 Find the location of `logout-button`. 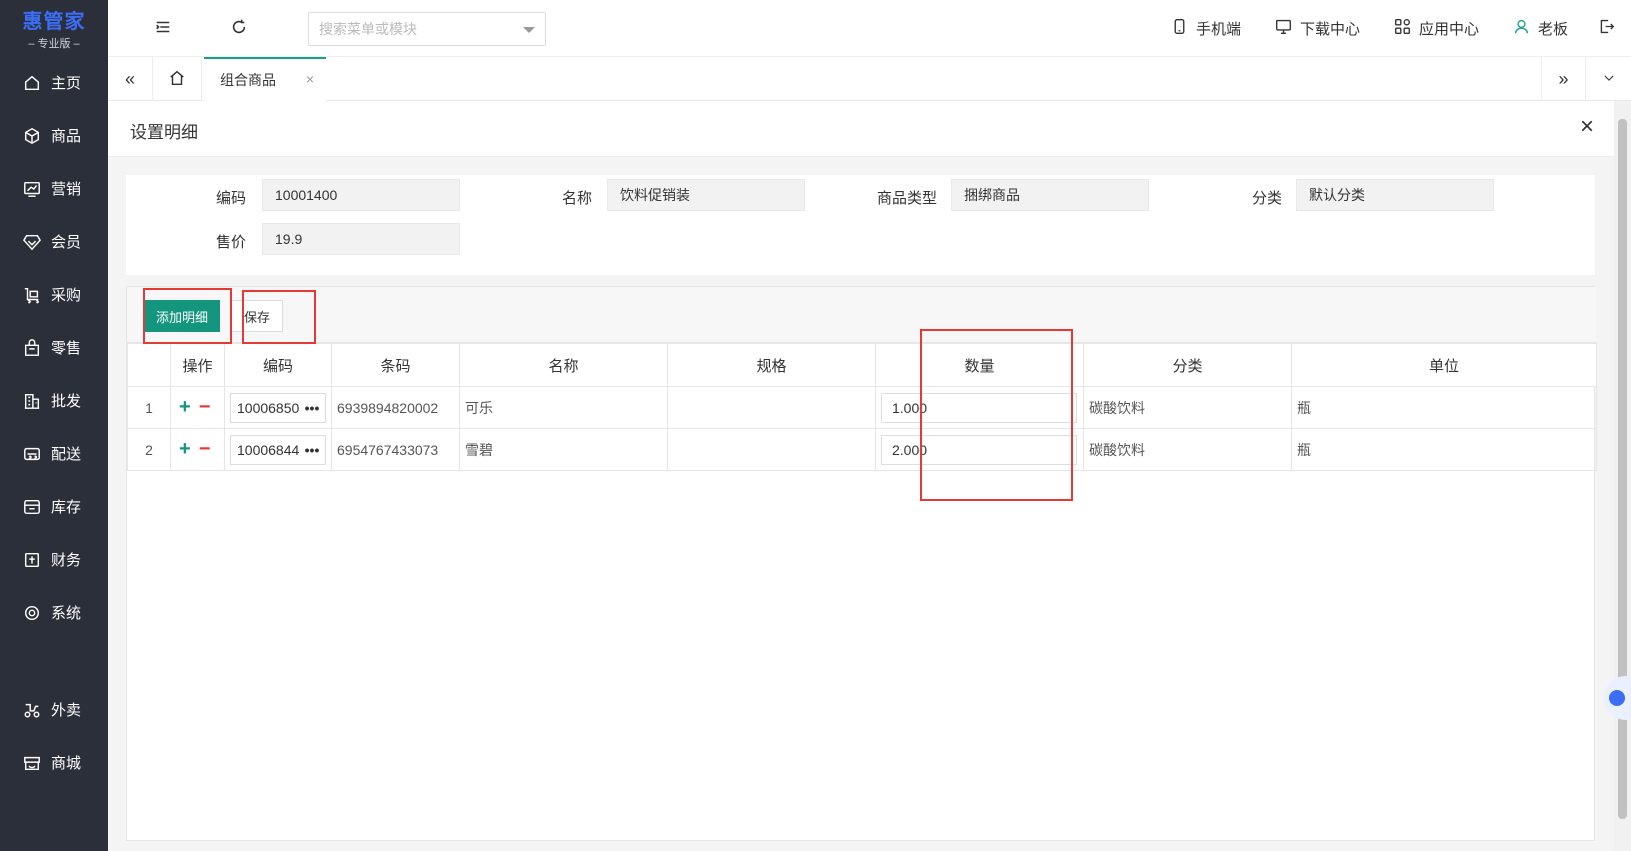

logout-button is located at coordinates (1610, 28).